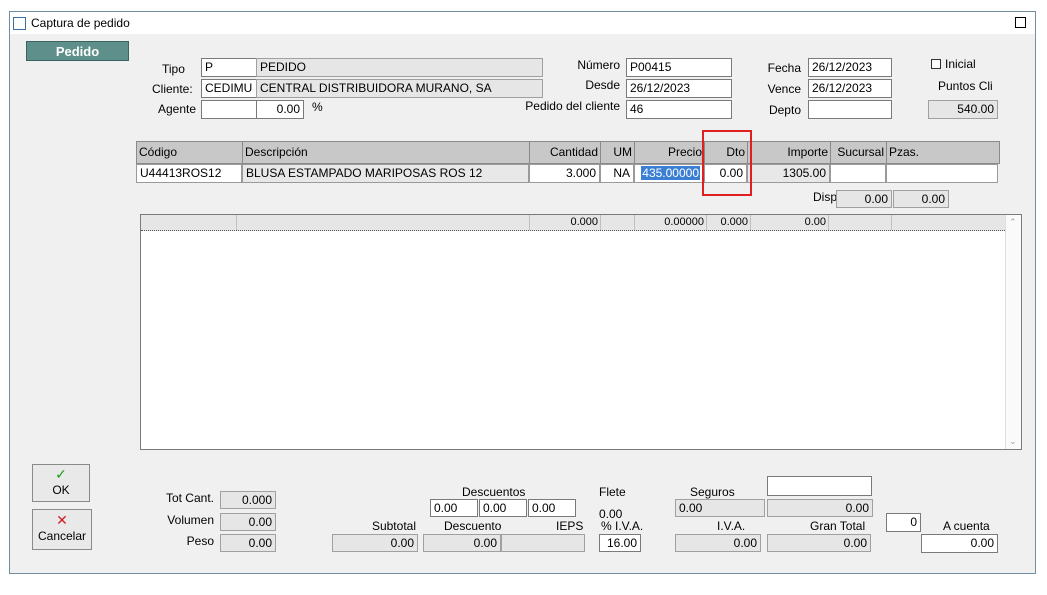 The image size is (1047, 595). Describe the element at coordinates (503, 508) in the screenshot. I see `descuento-2-field: 0.00` at that location.